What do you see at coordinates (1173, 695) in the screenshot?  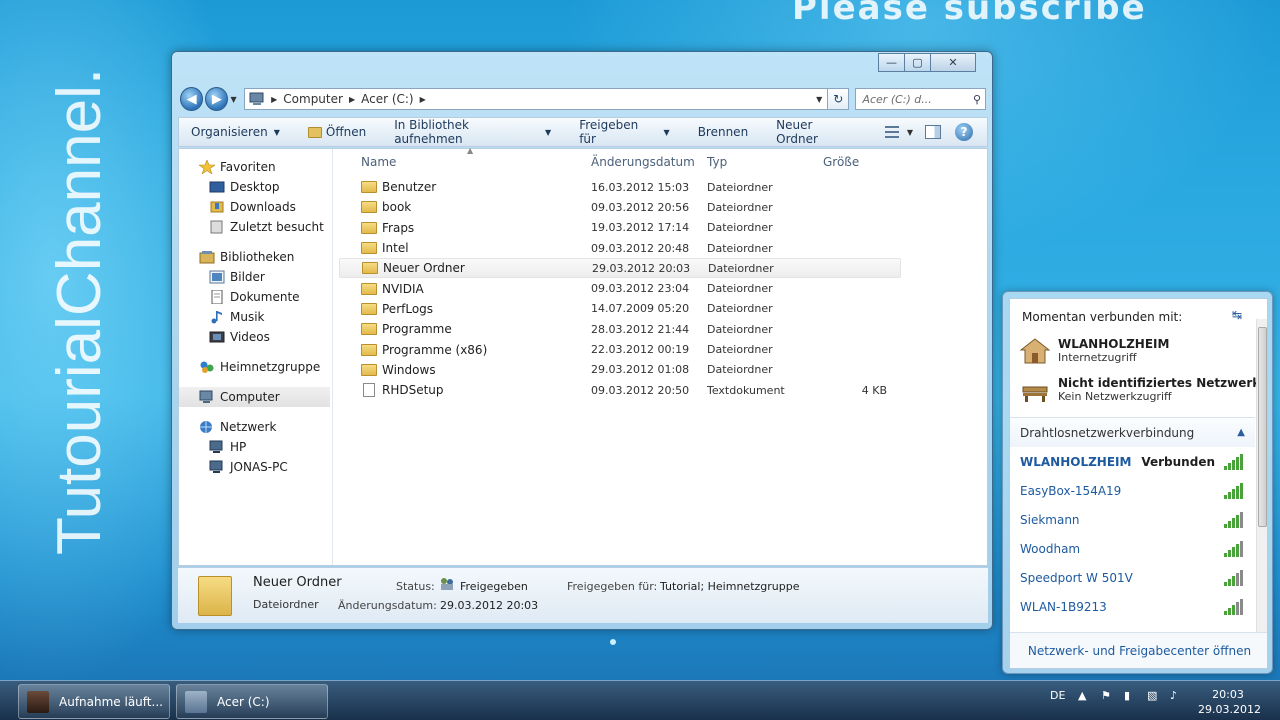 I see `volume-icon: ♪` at bounding box center [1173, 695].